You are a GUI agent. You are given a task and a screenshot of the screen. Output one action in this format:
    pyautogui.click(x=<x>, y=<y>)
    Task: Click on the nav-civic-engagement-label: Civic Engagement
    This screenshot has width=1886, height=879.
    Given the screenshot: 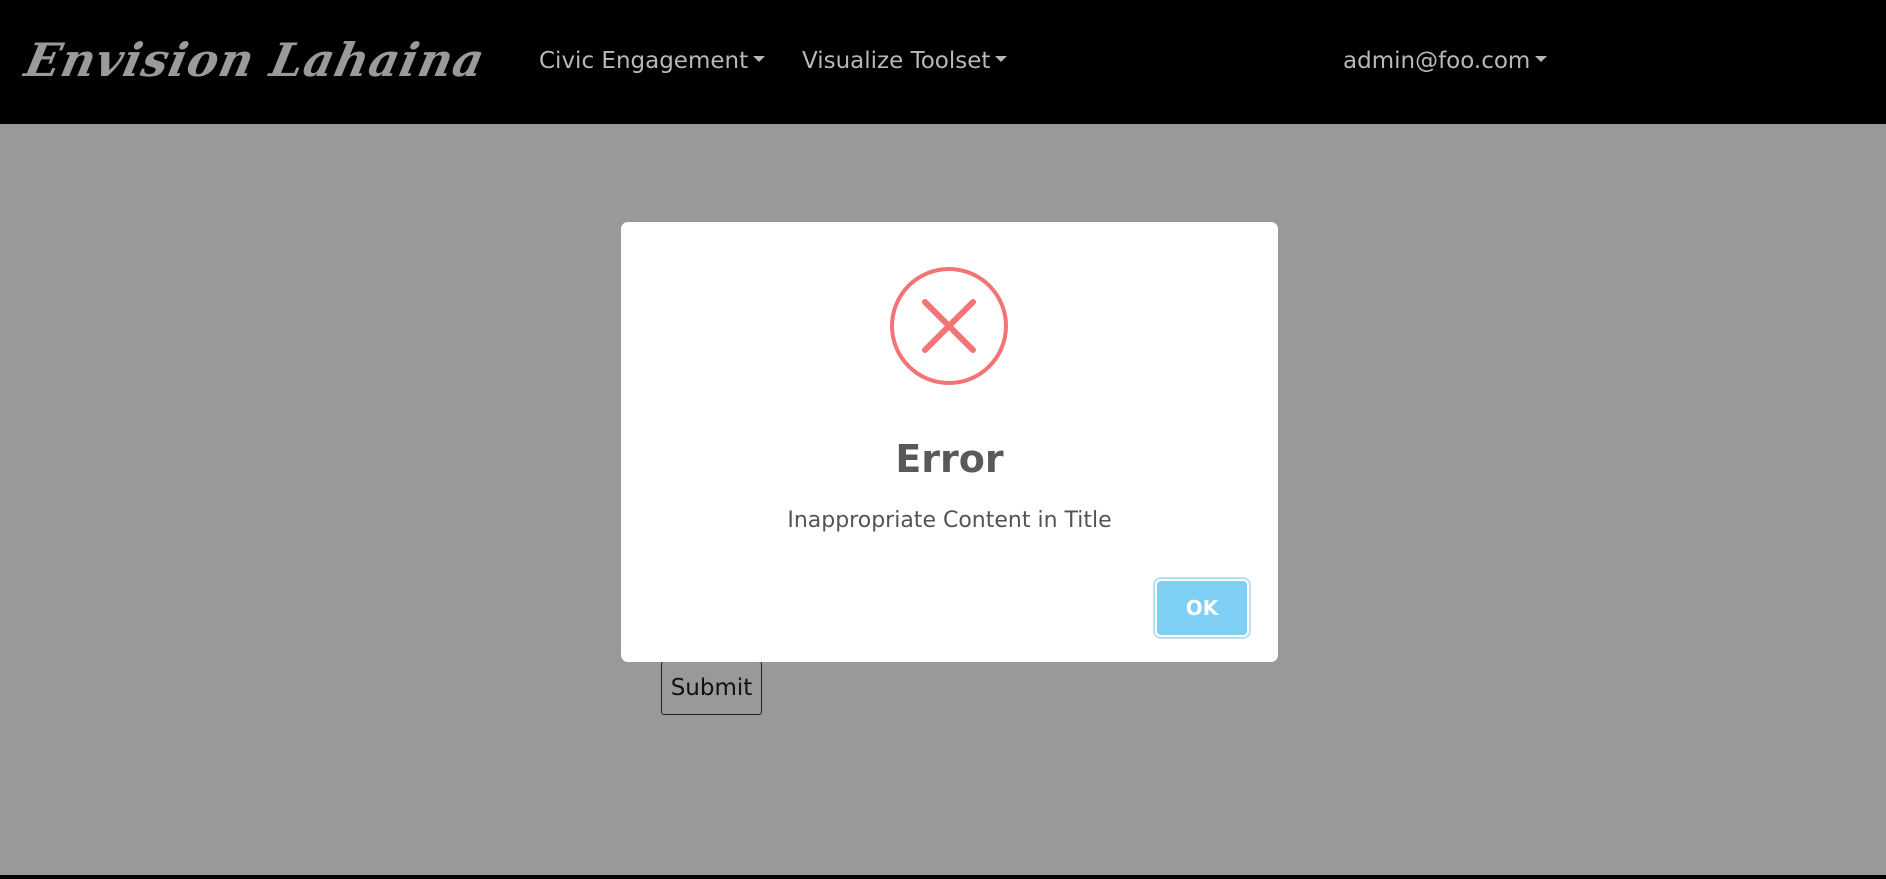 What is the action you would take?
    pyautogui.click(x=644, y=61)
    